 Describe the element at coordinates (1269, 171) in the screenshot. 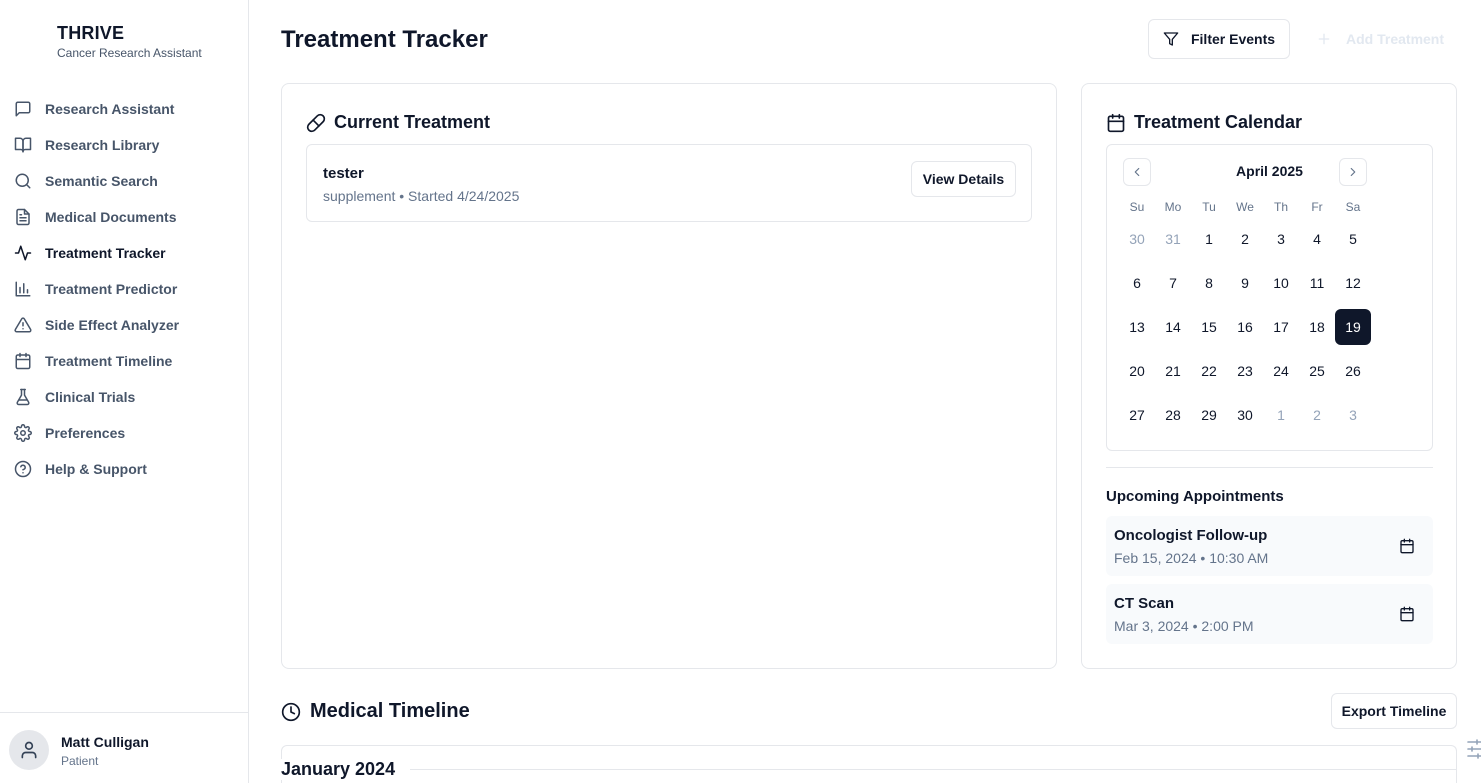

I see `calendar-month-label: April 2025` at that location.